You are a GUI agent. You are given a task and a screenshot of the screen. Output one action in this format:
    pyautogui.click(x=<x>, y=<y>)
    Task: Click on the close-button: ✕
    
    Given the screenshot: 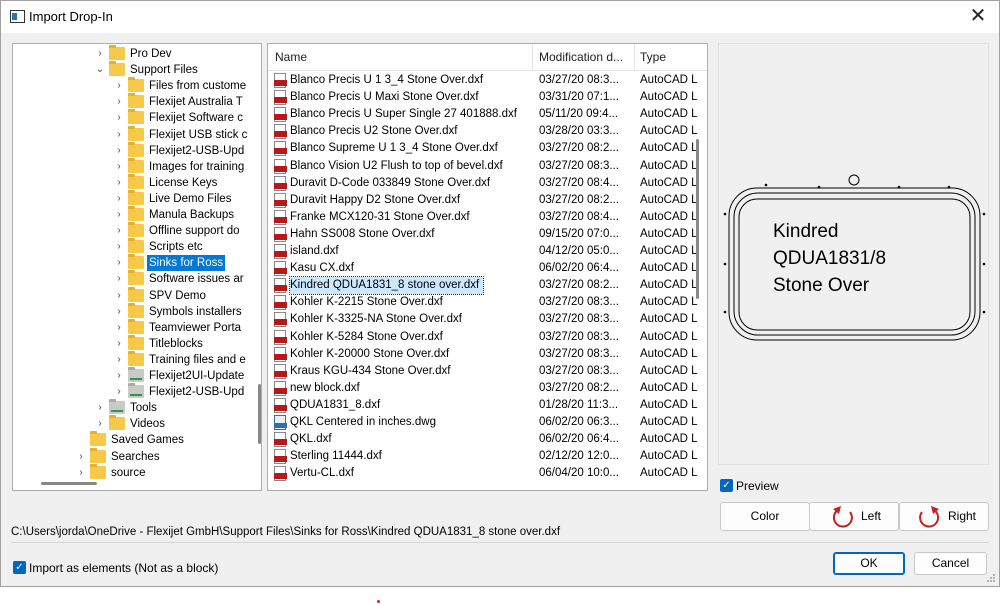 What is the action you would take?
    pyautogui.click(x=978, y=17)
    